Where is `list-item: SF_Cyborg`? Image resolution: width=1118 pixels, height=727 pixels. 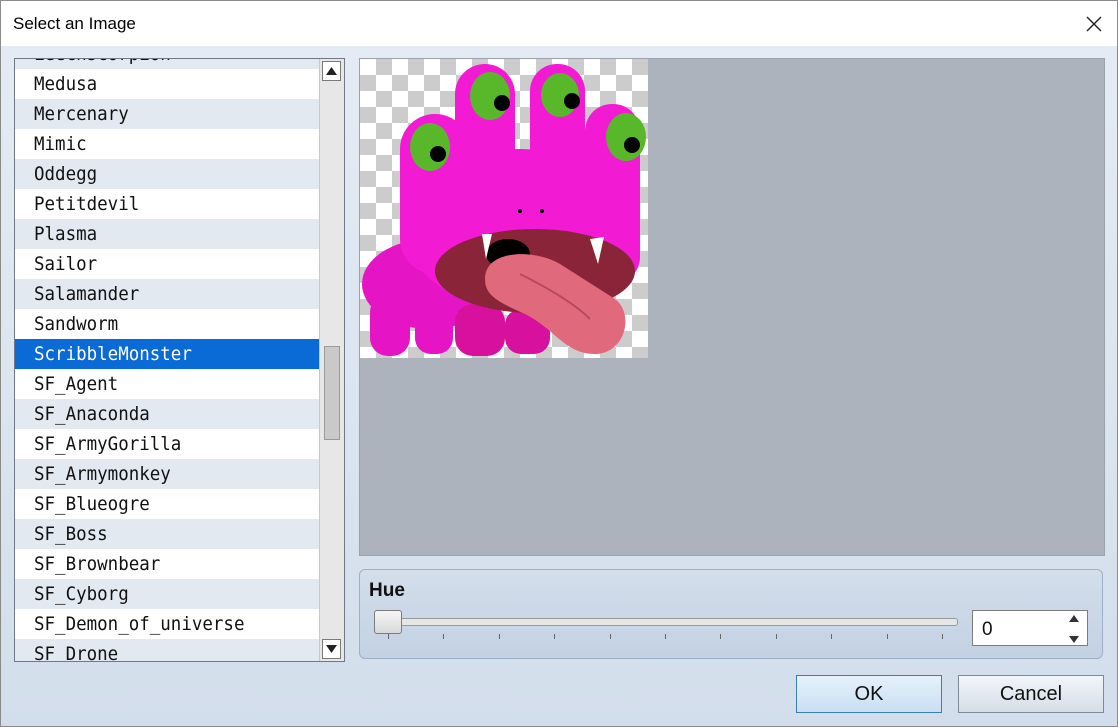 list-item: SF_Cyborg is located at coordinates (167, 594).